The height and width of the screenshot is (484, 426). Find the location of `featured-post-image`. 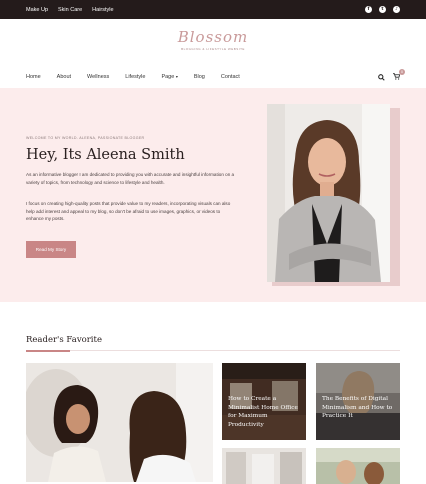

featured-post-image is located at coordinates (119, 422).